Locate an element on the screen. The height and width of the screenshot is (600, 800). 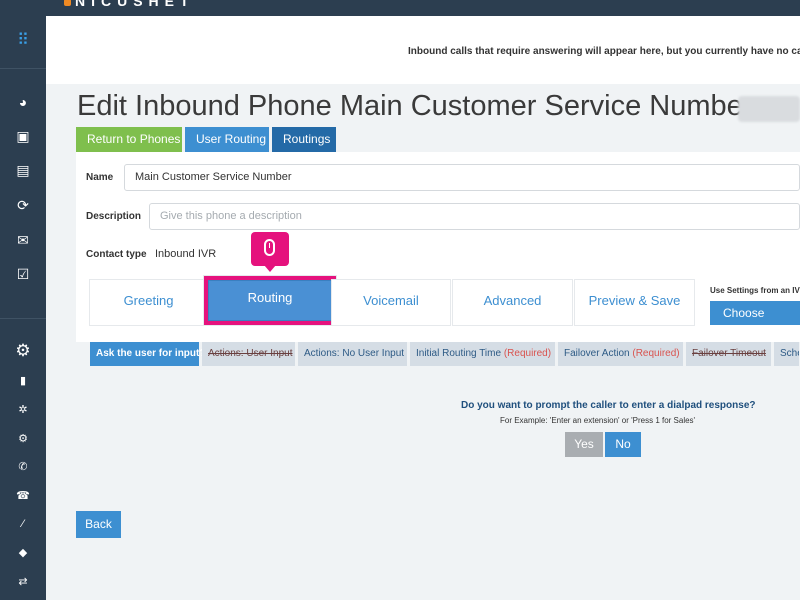
back-button: Back is located at coordinates (98, 524).